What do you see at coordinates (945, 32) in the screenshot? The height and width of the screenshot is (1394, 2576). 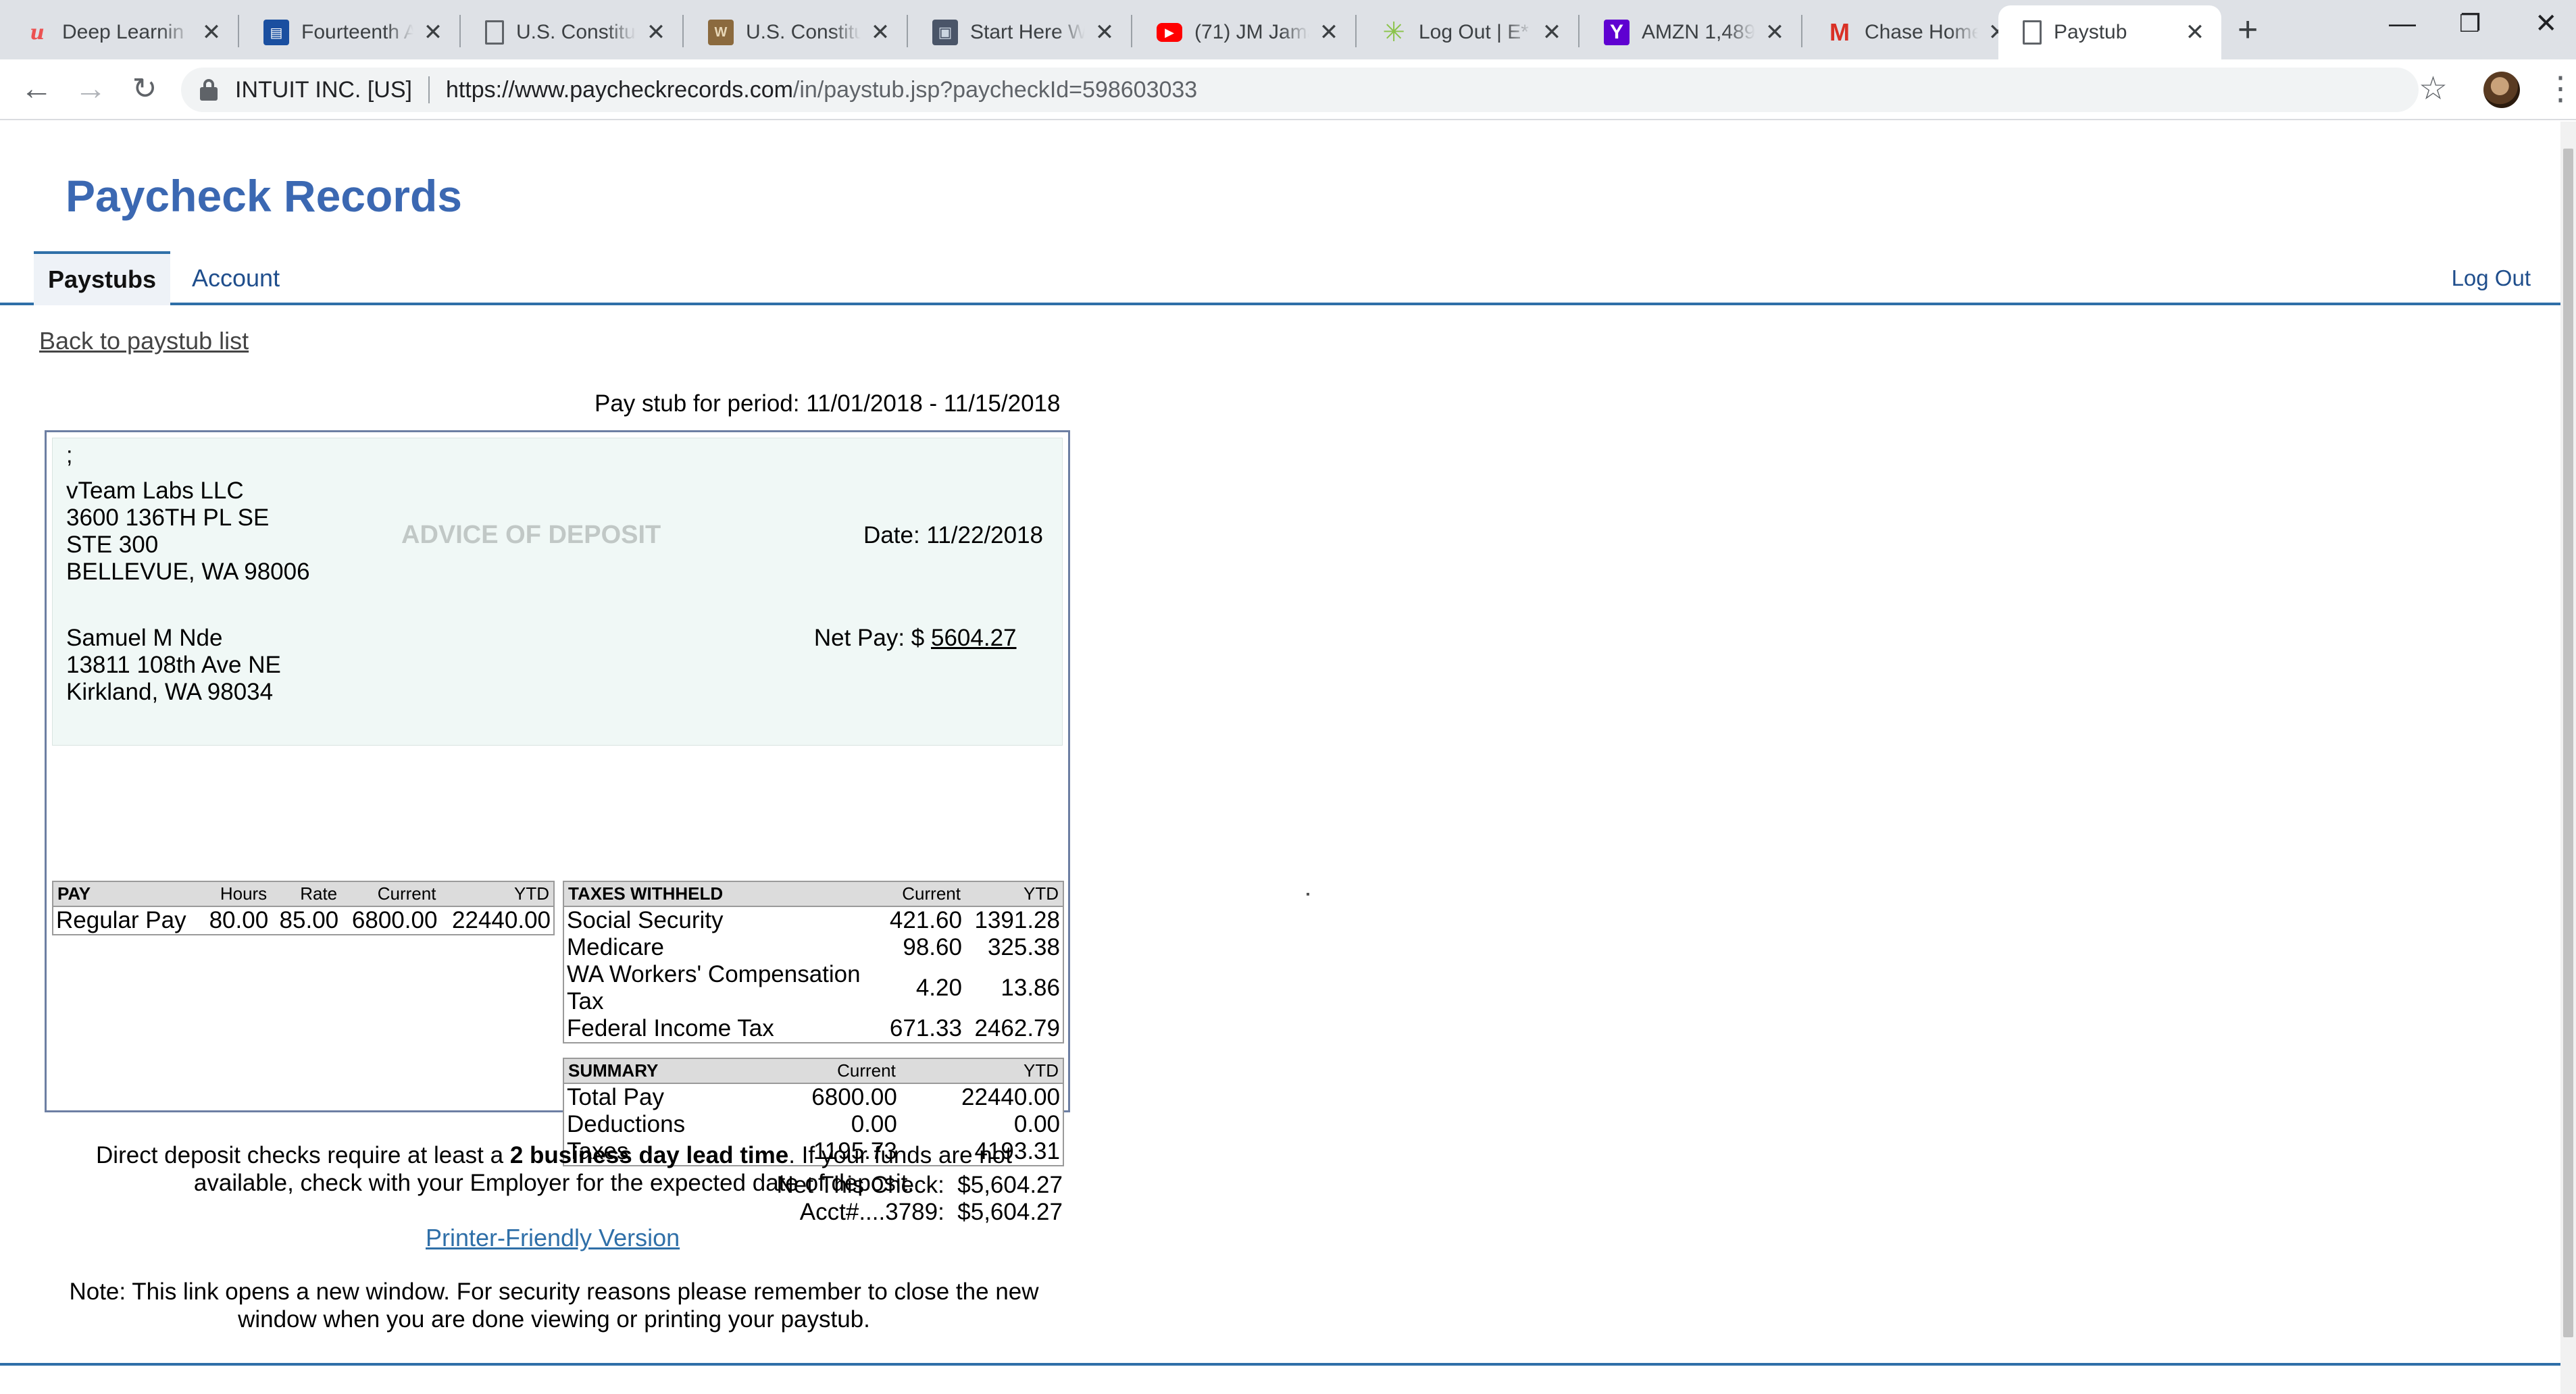 I see `photo-icon: ▣` at bounding box center [945, 32].